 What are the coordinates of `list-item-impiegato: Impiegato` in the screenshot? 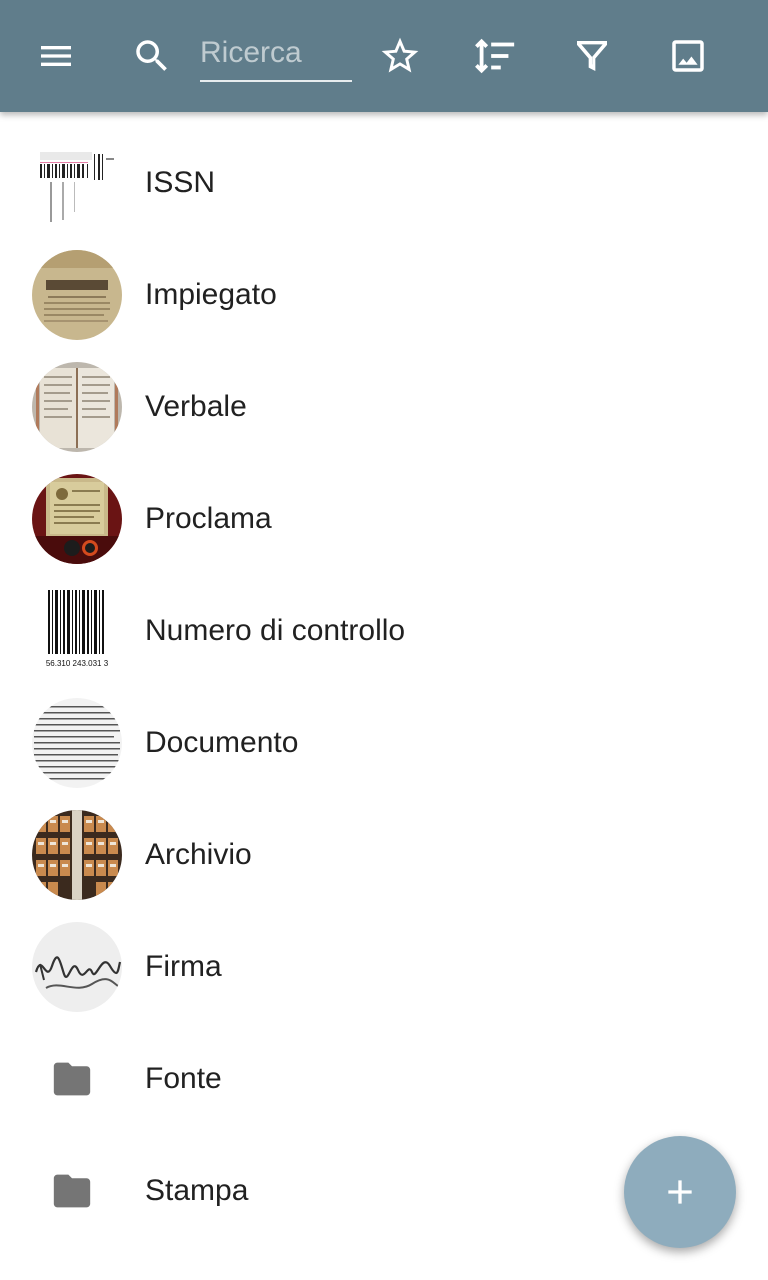 It's located at (384, 295).